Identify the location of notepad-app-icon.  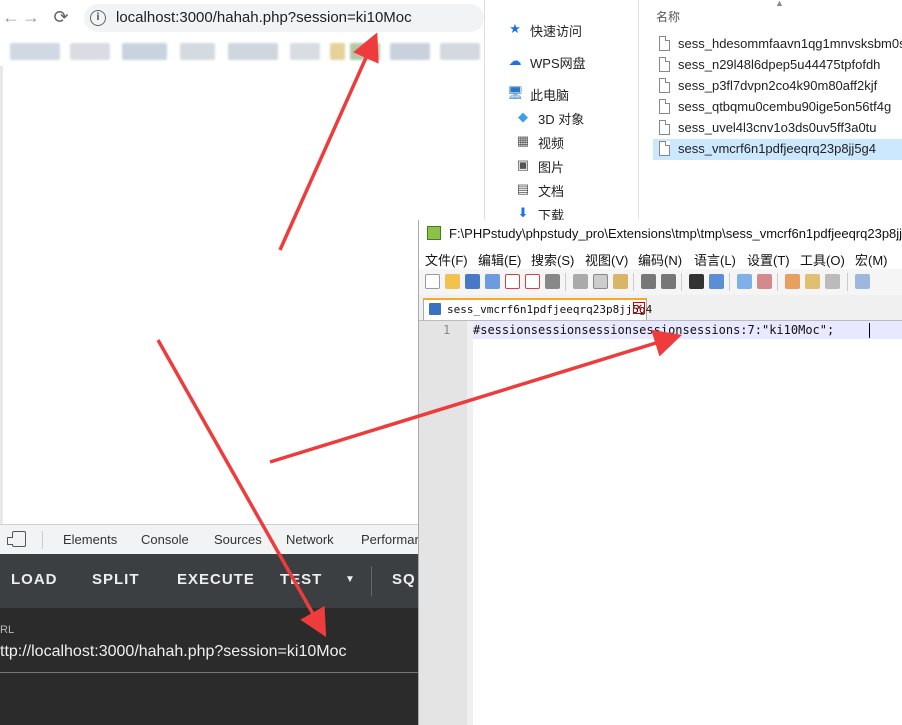
(434, 233).